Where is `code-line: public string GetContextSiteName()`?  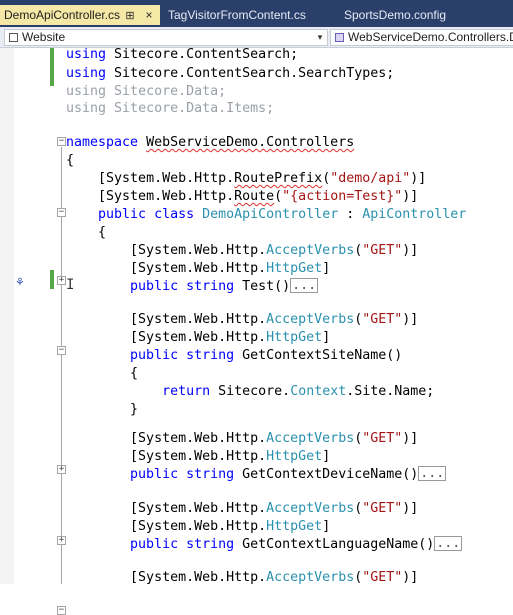 code-line: public string GetContextSiteName() is located at coordinates (266, 355).